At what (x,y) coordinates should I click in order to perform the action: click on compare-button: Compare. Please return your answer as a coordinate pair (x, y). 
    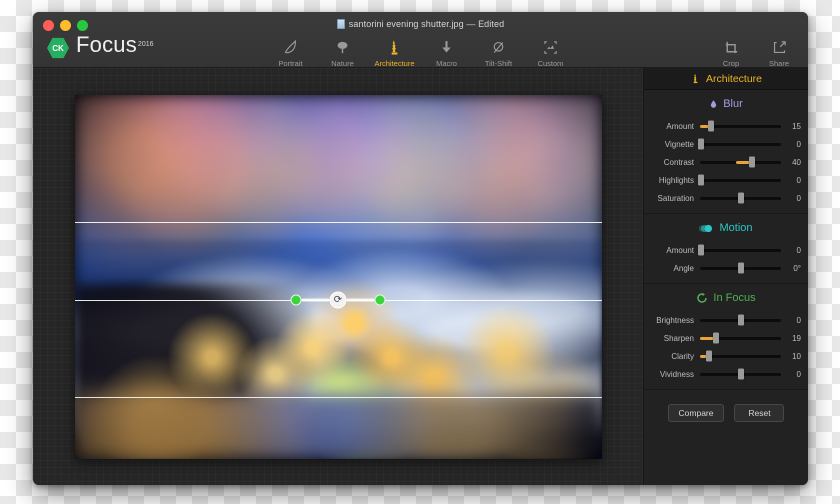
    Looking at the image, I should click on (696, 413).